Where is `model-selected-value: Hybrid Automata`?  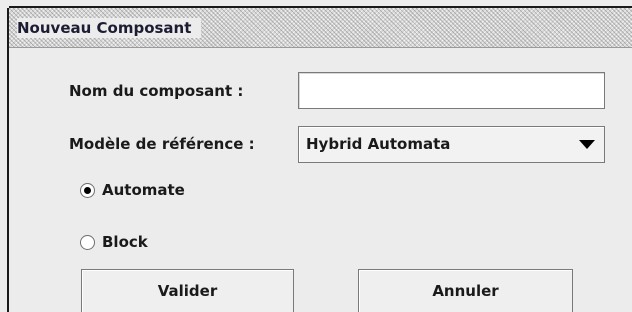 model-selected-value: Hybrid Automata is located at coordinates (378, 144).